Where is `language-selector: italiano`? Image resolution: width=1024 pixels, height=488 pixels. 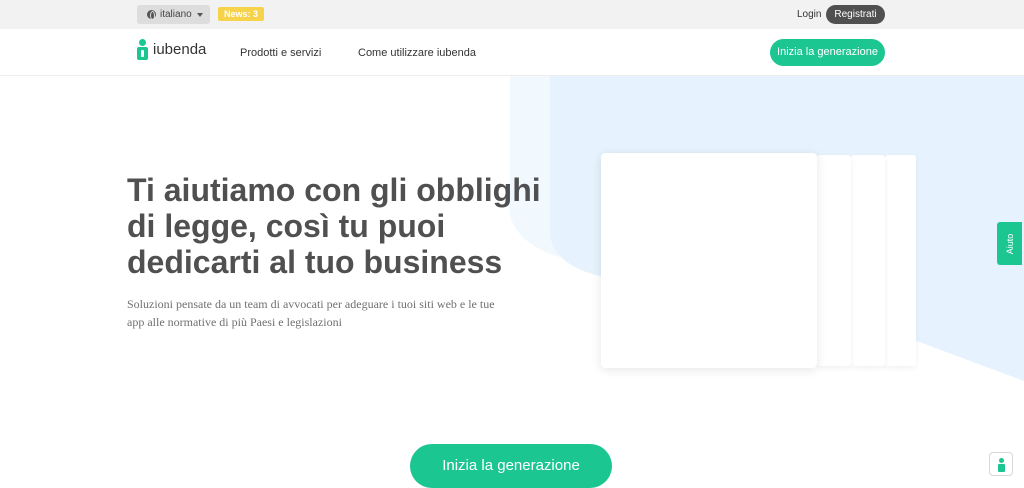 language-selector: italiano is located at coordinates (173, 14).